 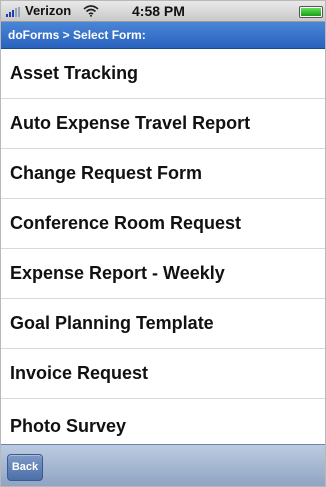 I want to click on bottom-toolbar: Back, so click(x=163, y=465).